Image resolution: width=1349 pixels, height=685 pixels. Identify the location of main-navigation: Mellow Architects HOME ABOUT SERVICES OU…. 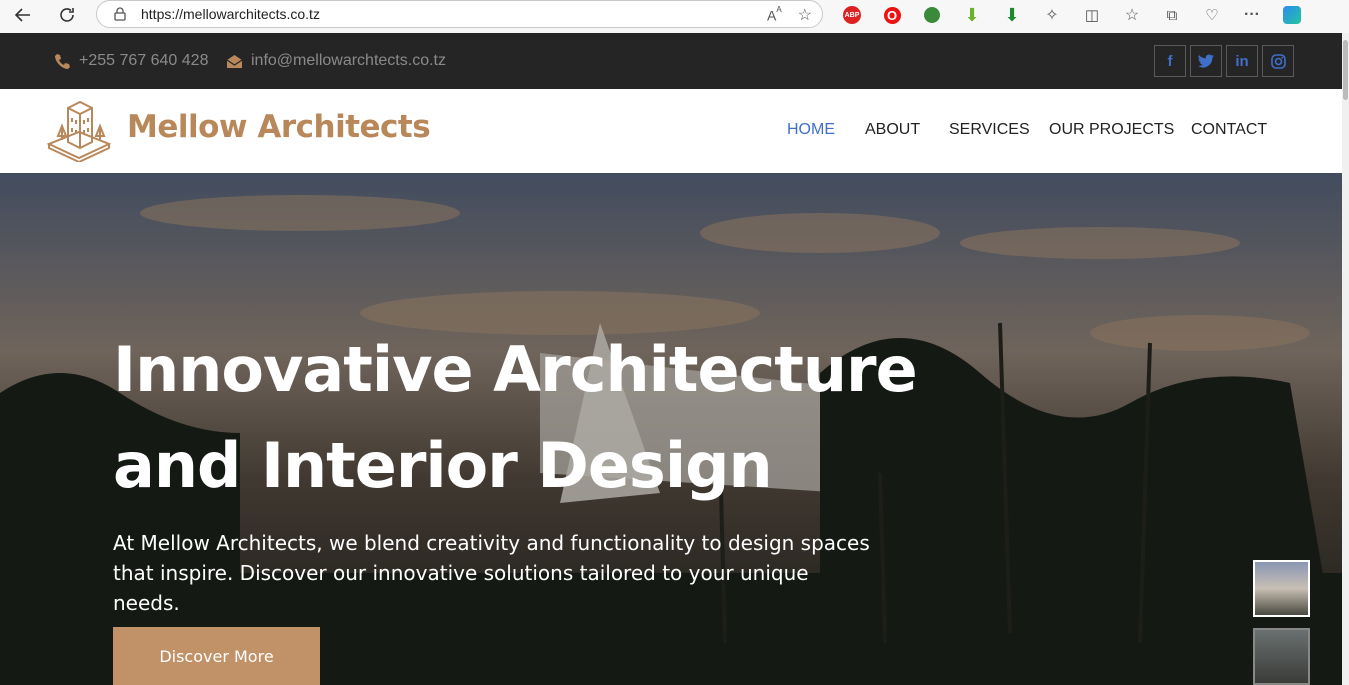
(671, 131).